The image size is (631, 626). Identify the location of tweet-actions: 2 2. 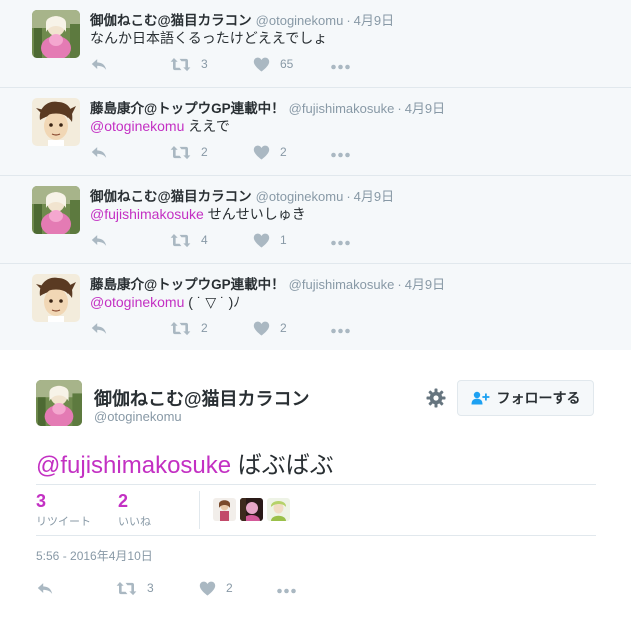
(240, 328).